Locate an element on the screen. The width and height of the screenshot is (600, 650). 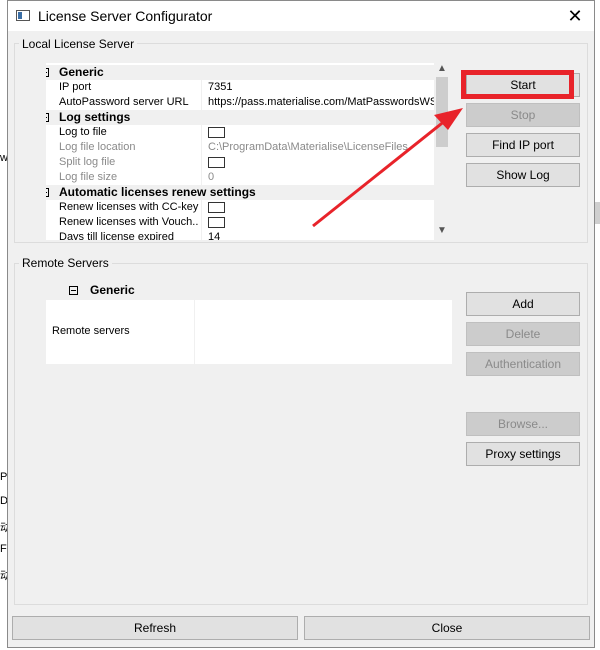
grid-category-row: Automatic licenses renew settings is located at coordinates (240, 192).